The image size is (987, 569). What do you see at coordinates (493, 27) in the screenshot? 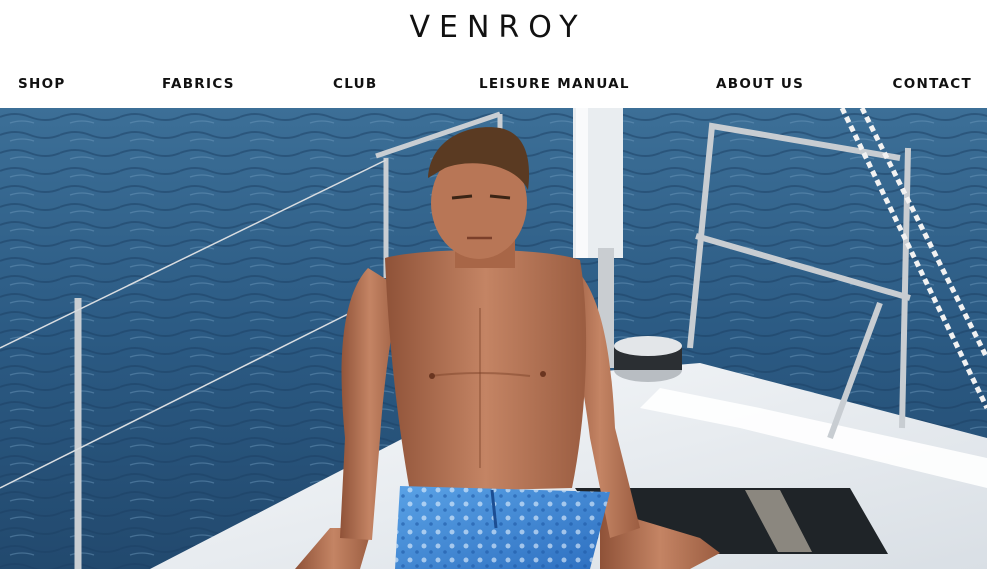
I see `brand-logo: VENROY` at bounding box center [493, 27].